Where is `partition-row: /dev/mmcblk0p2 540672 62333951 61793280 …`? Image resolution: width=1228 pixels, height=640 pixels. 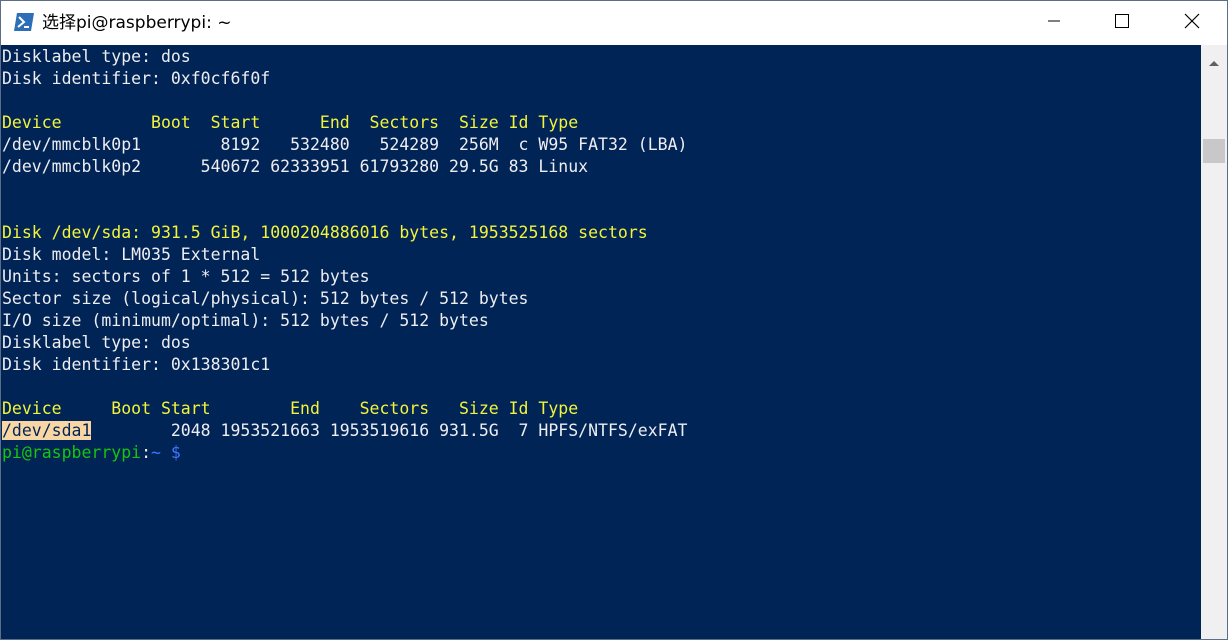
partition-row: /dev/mmcblk0p2 540672 62333951 61793280 … is located at coordinates (295, 166).